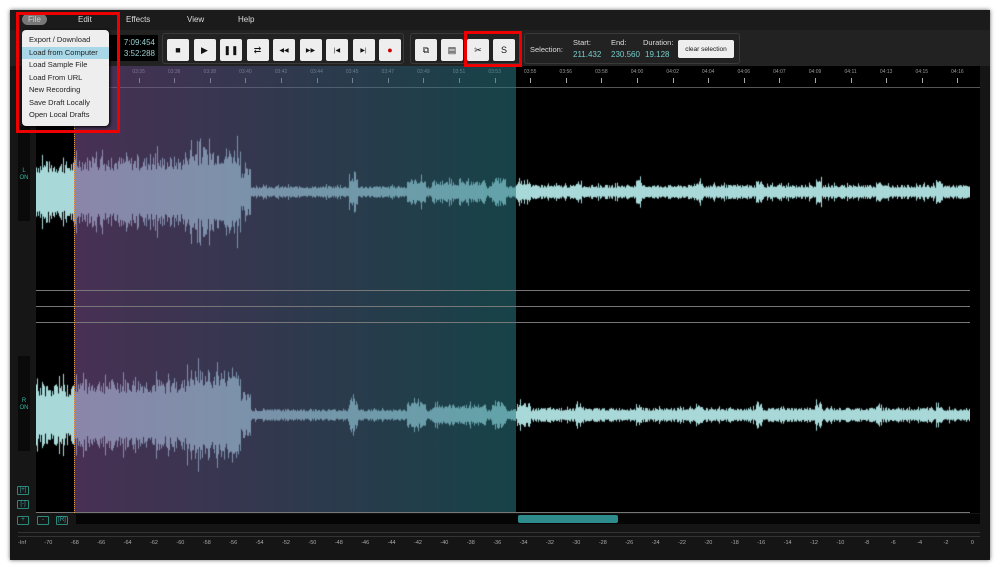 This screenshot has width=1000, height=570. Describe the element at coordinates (24, 401) in the screenshot. I see `channel-name: R` at that location.